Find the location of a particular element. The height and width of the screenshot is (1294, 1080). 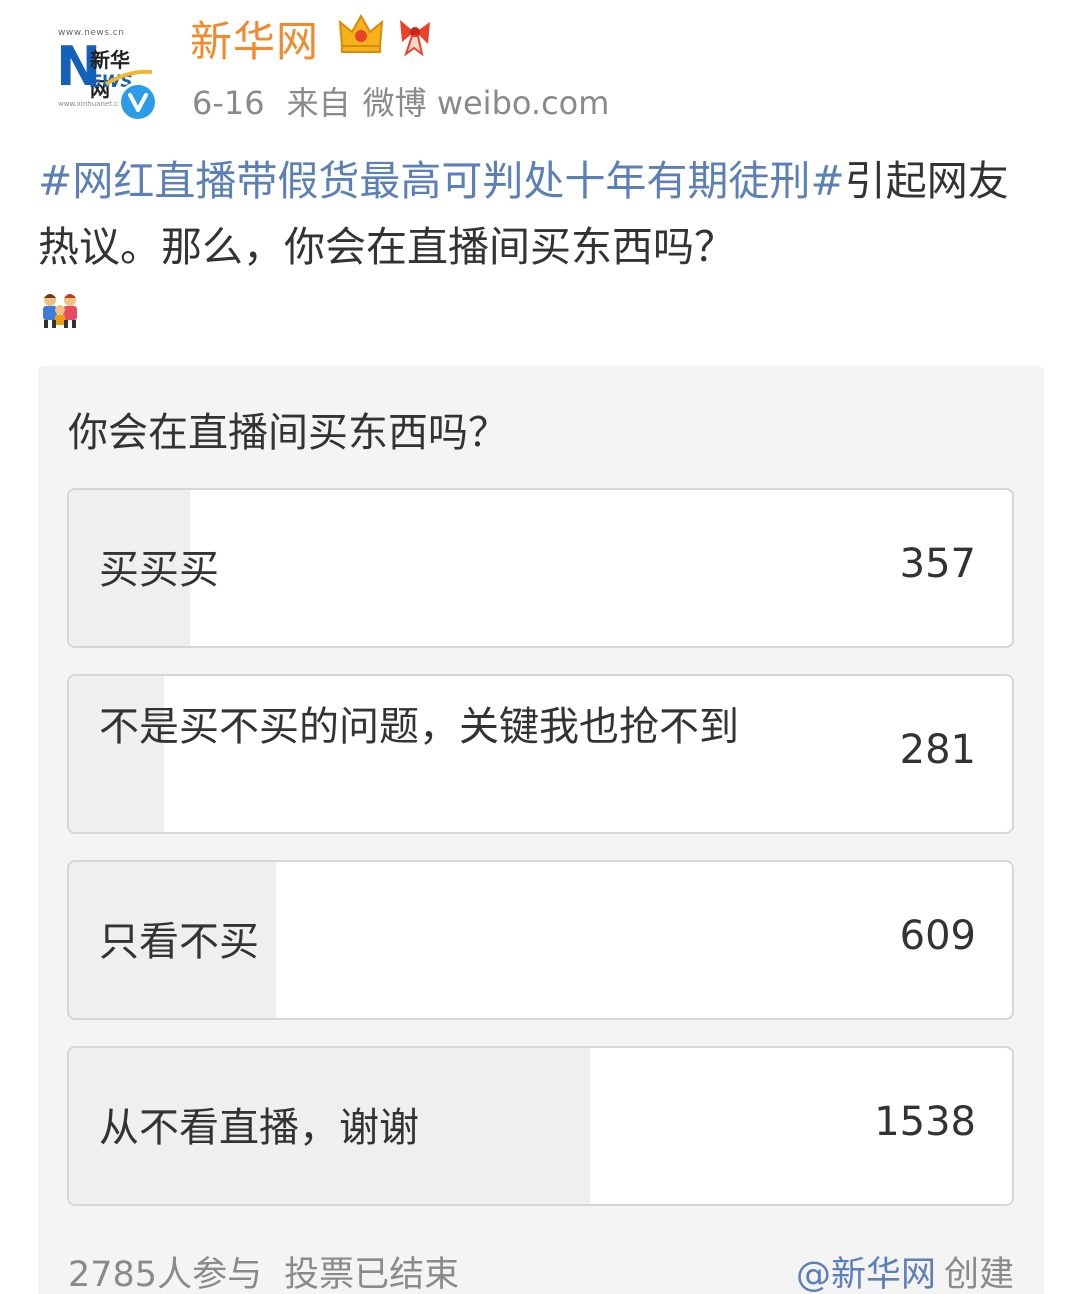

hashtag-link: #网红直播带假货最高可判处十年有期徒刑# is located at coordinates (441, 181).